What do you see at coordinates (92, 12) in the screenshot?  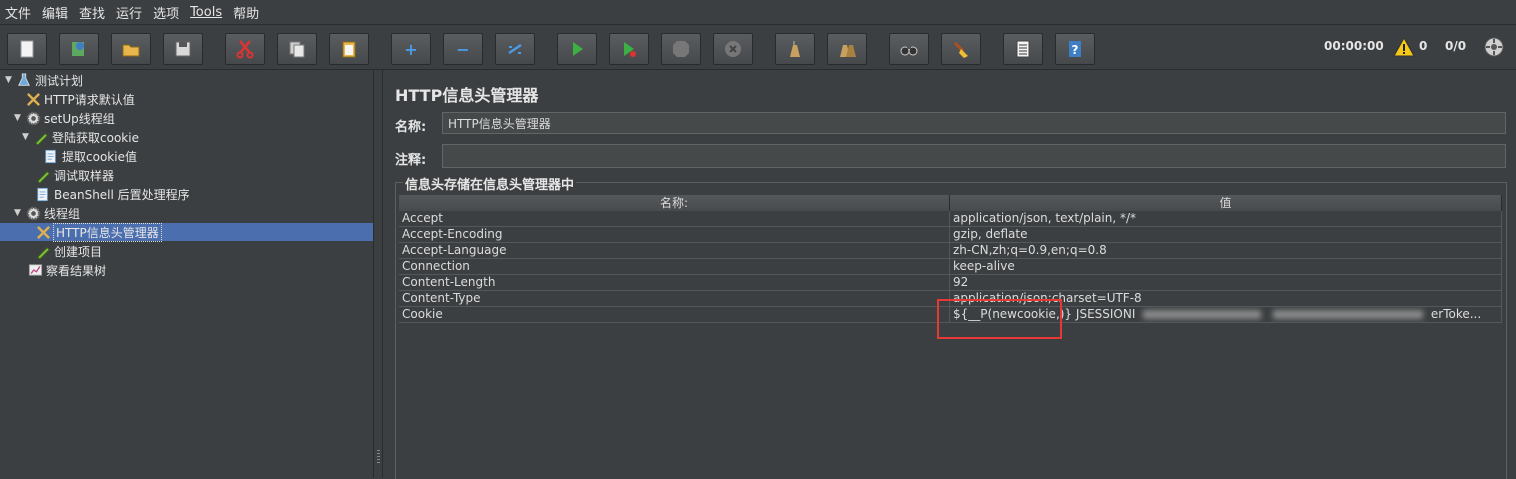 I see `menu-search: 查找` at bounding box center [92, 12].